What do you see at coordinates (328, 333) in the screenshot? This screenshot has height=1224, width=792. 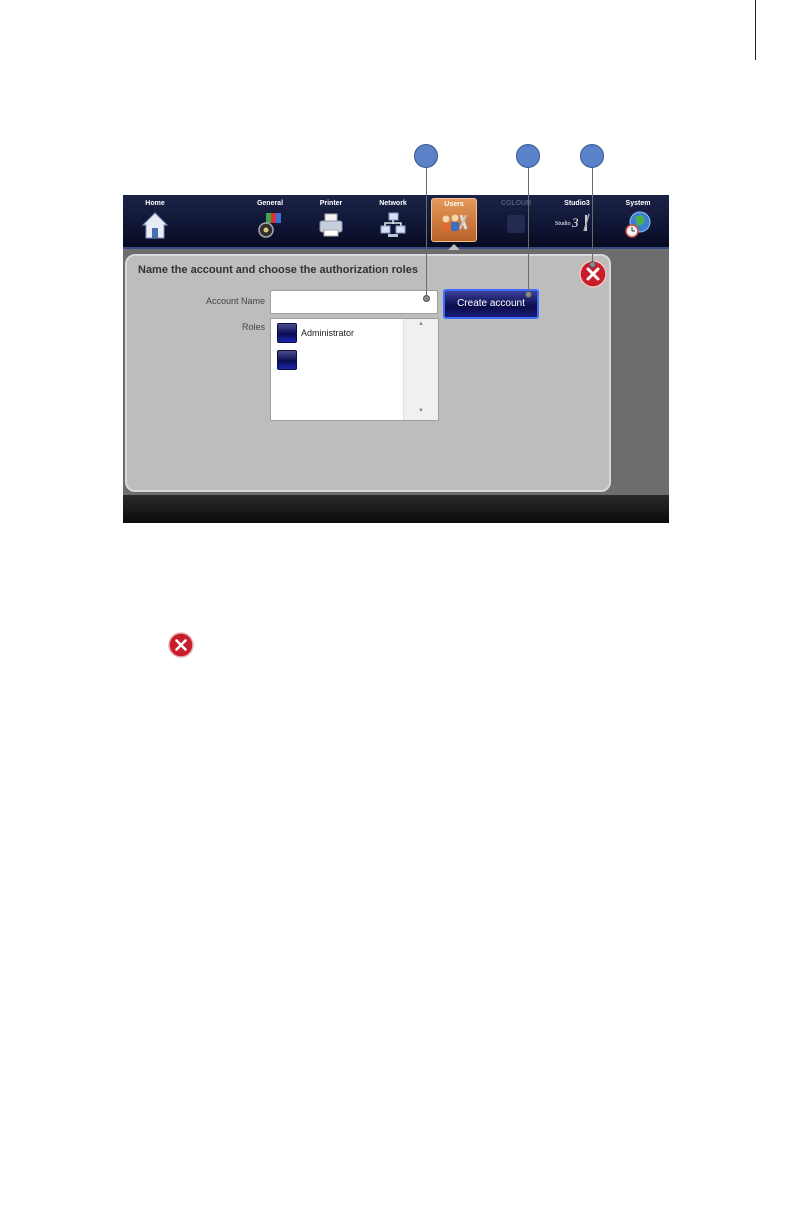 I see `role-label: Administrator` at bounding box center [328, 333].